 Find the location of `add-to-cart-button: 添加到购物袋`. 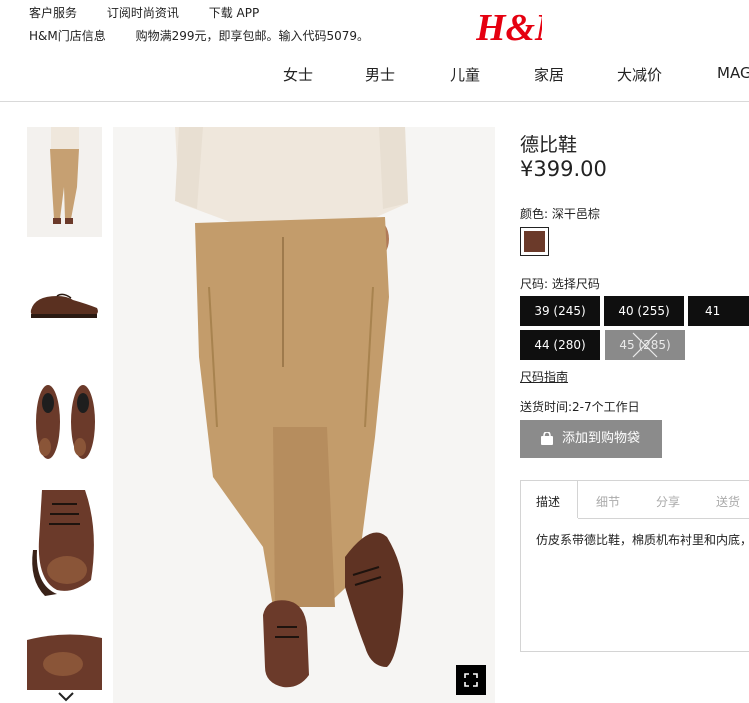

add-to-cart-button: 添加到购物袋 is located at coordinates (591, 439).